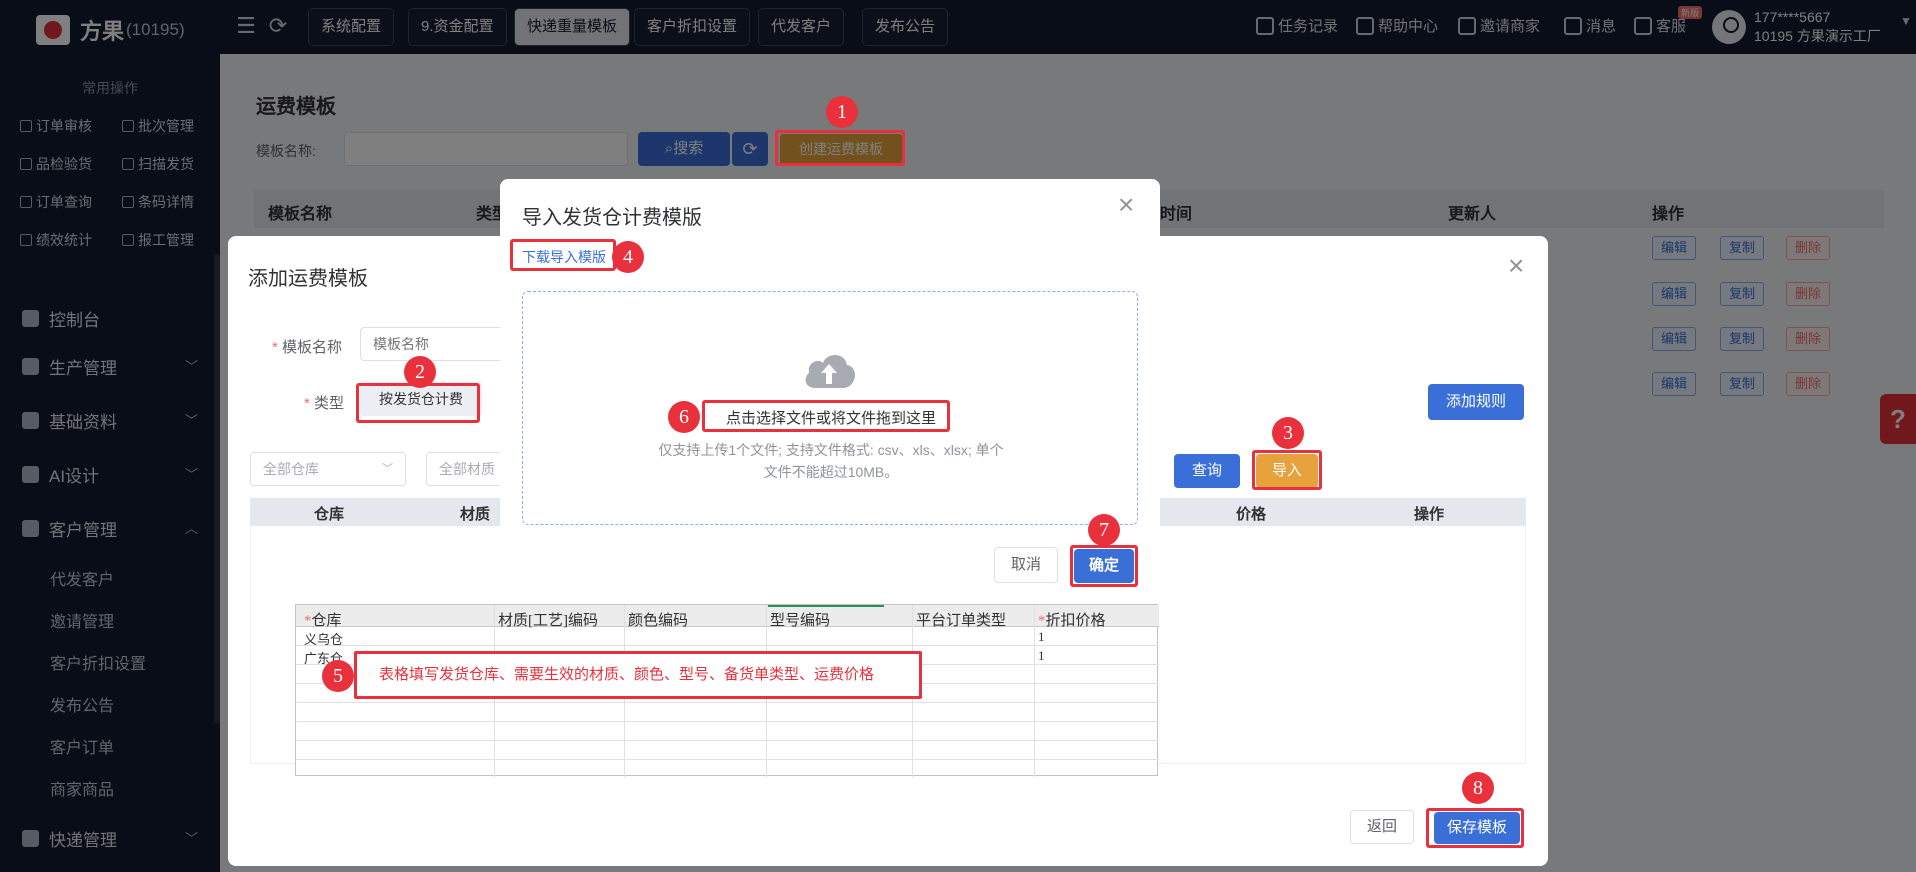  I want to click on template-name-label: * 模板名称, so click(307, 347).